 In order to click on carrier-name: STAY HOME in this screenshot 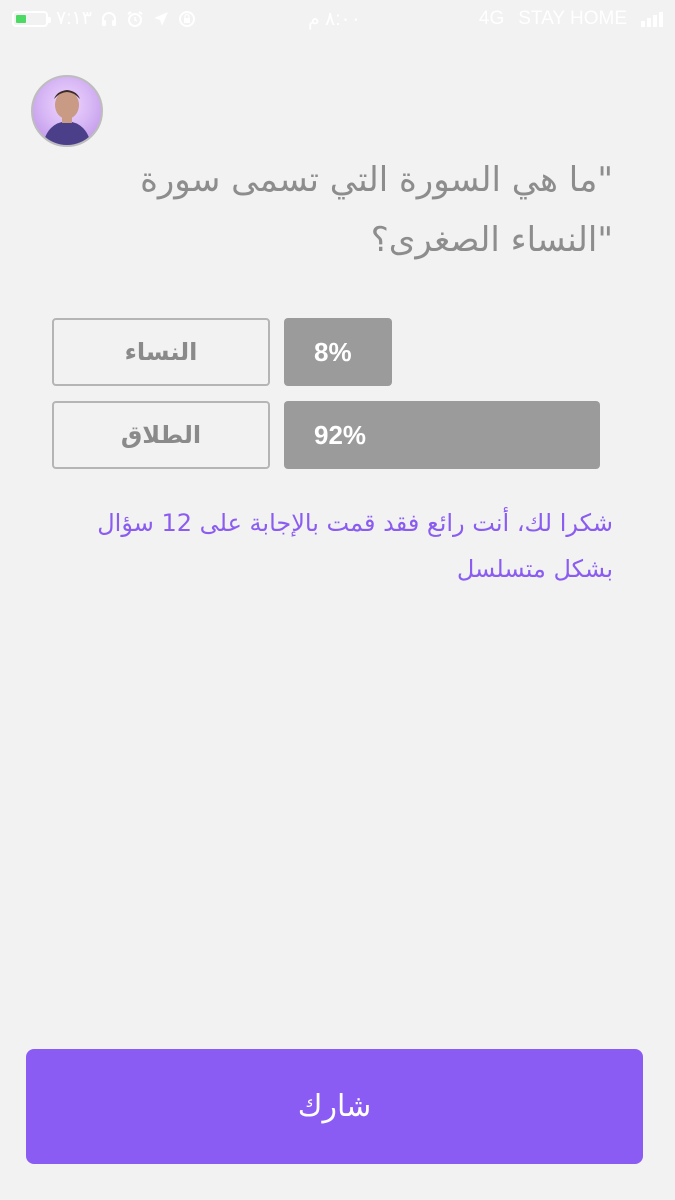, I will do `click(572, 18)`.